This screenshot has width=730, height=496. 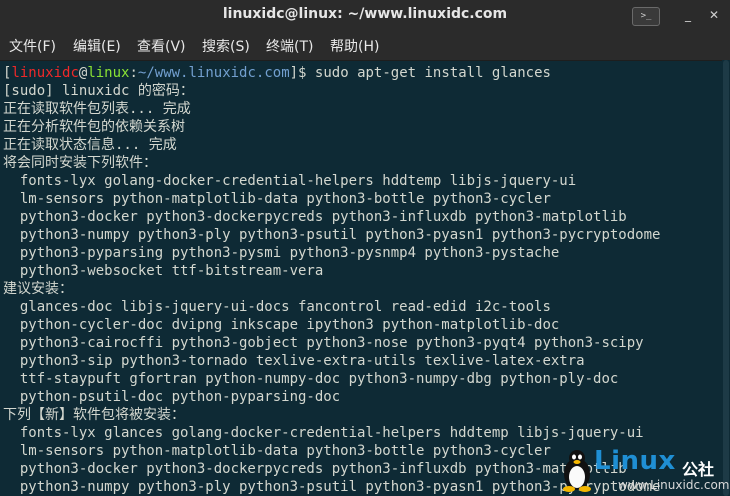 What do you see at coordinates (172, 397) in the screenshot?
I see `output-line: python-psutil-doc python-pyparsing-doc` at bounding box center [172, 397].